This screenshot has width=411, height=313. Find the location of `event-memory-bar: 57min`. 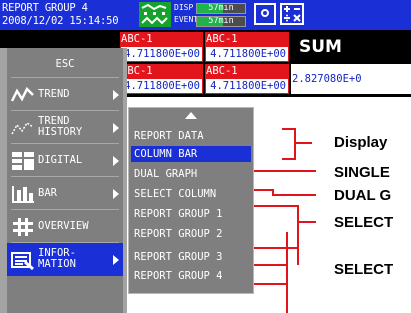

event-memory-bar: 57min is located at coordinates (221, 21).